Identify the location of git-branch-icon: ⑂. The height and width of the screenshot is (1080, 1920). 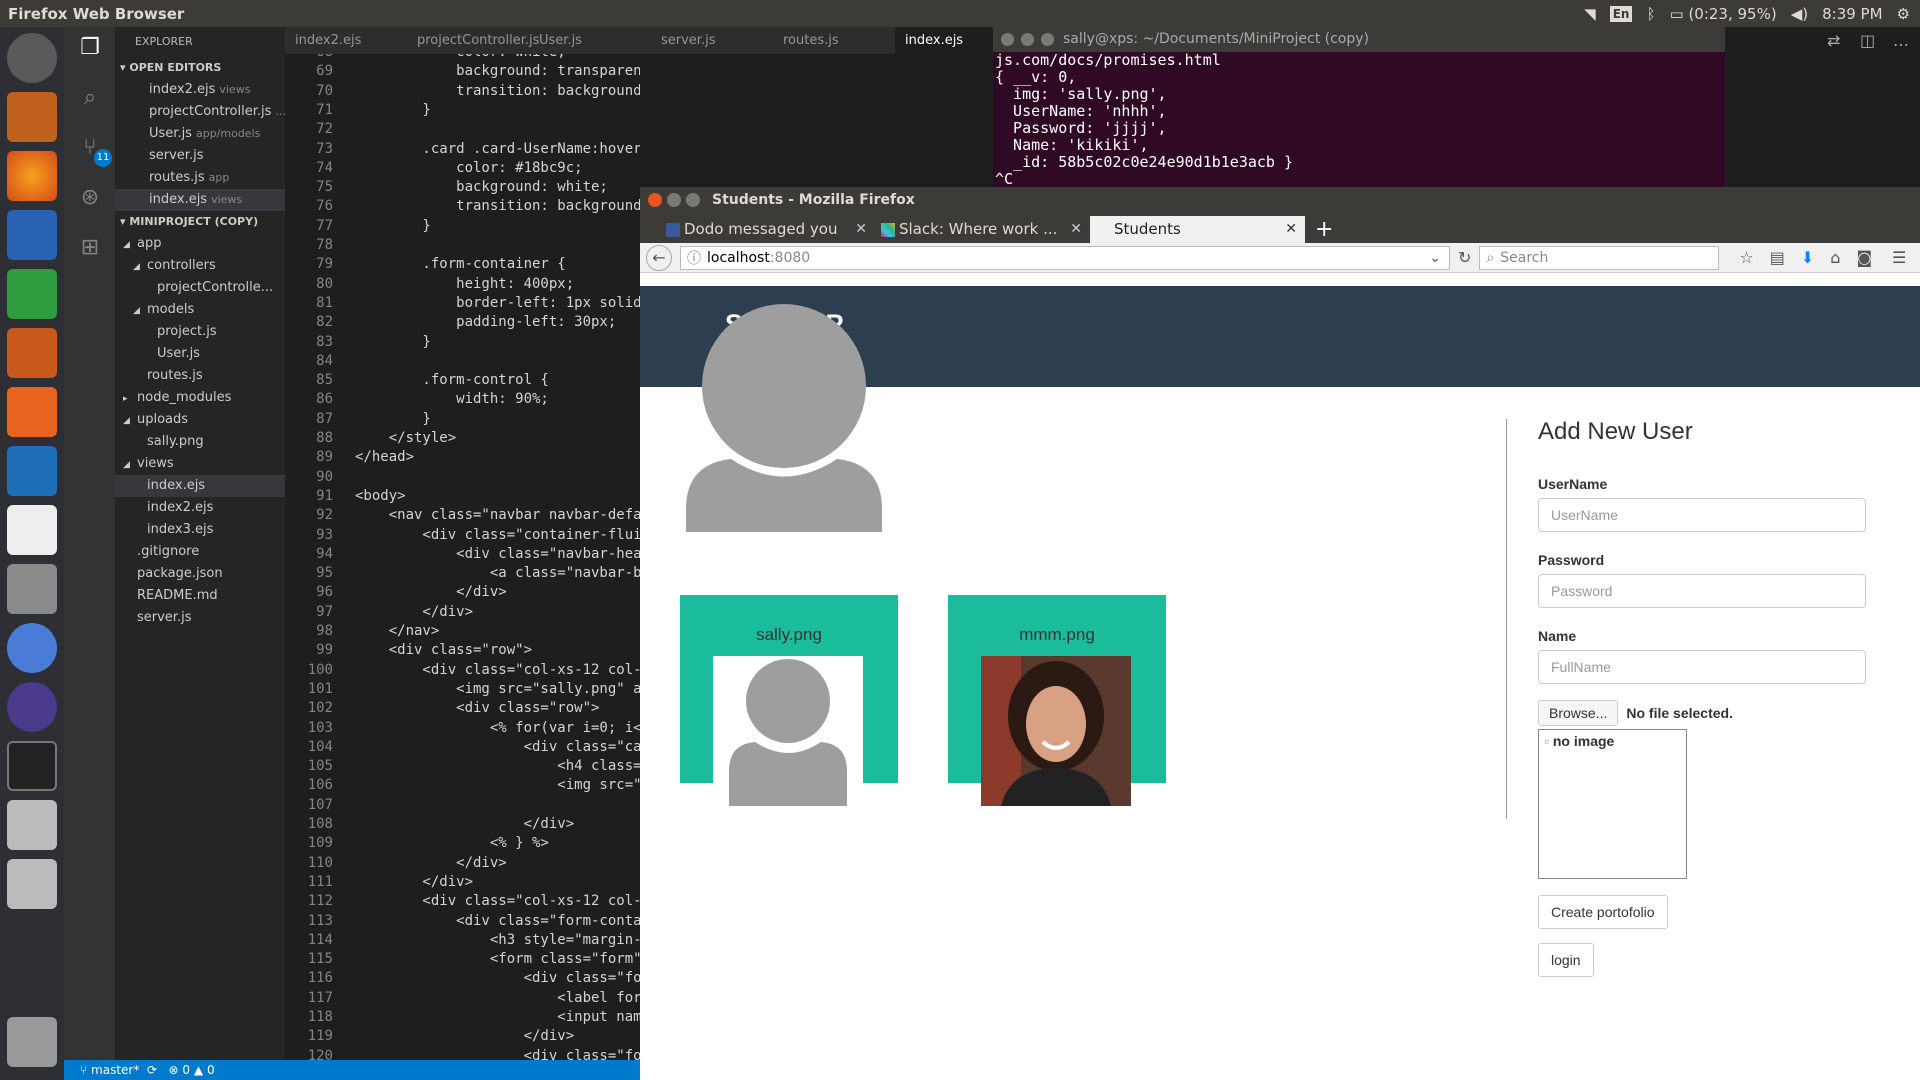
(83, 1070).